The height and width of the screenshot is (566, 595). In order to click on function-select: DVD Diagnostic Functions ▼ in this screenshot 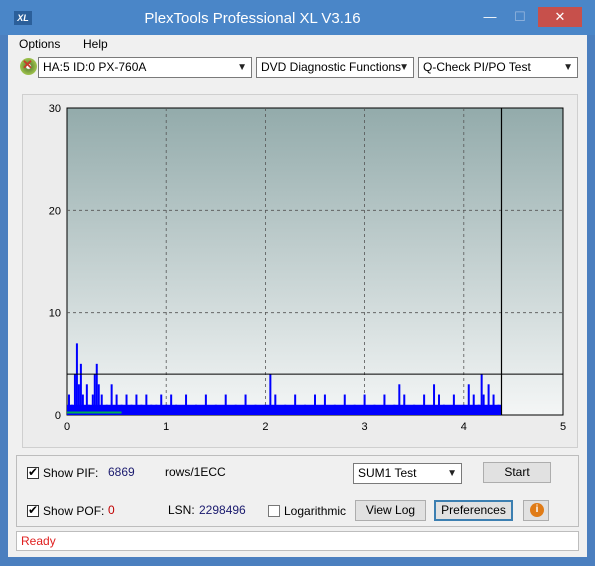, I will do `click(335, 67)`.